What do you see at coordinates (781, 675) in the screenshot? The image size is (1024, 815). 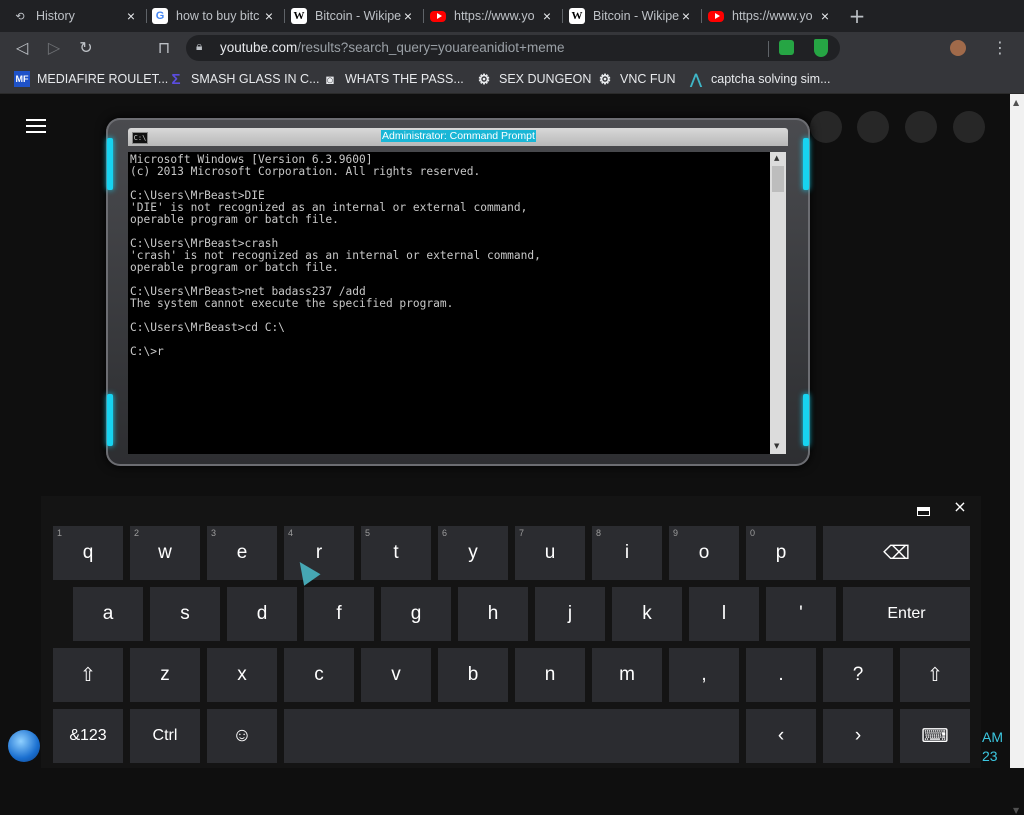 I see `key-period: .` at bounding box center [781, 675].